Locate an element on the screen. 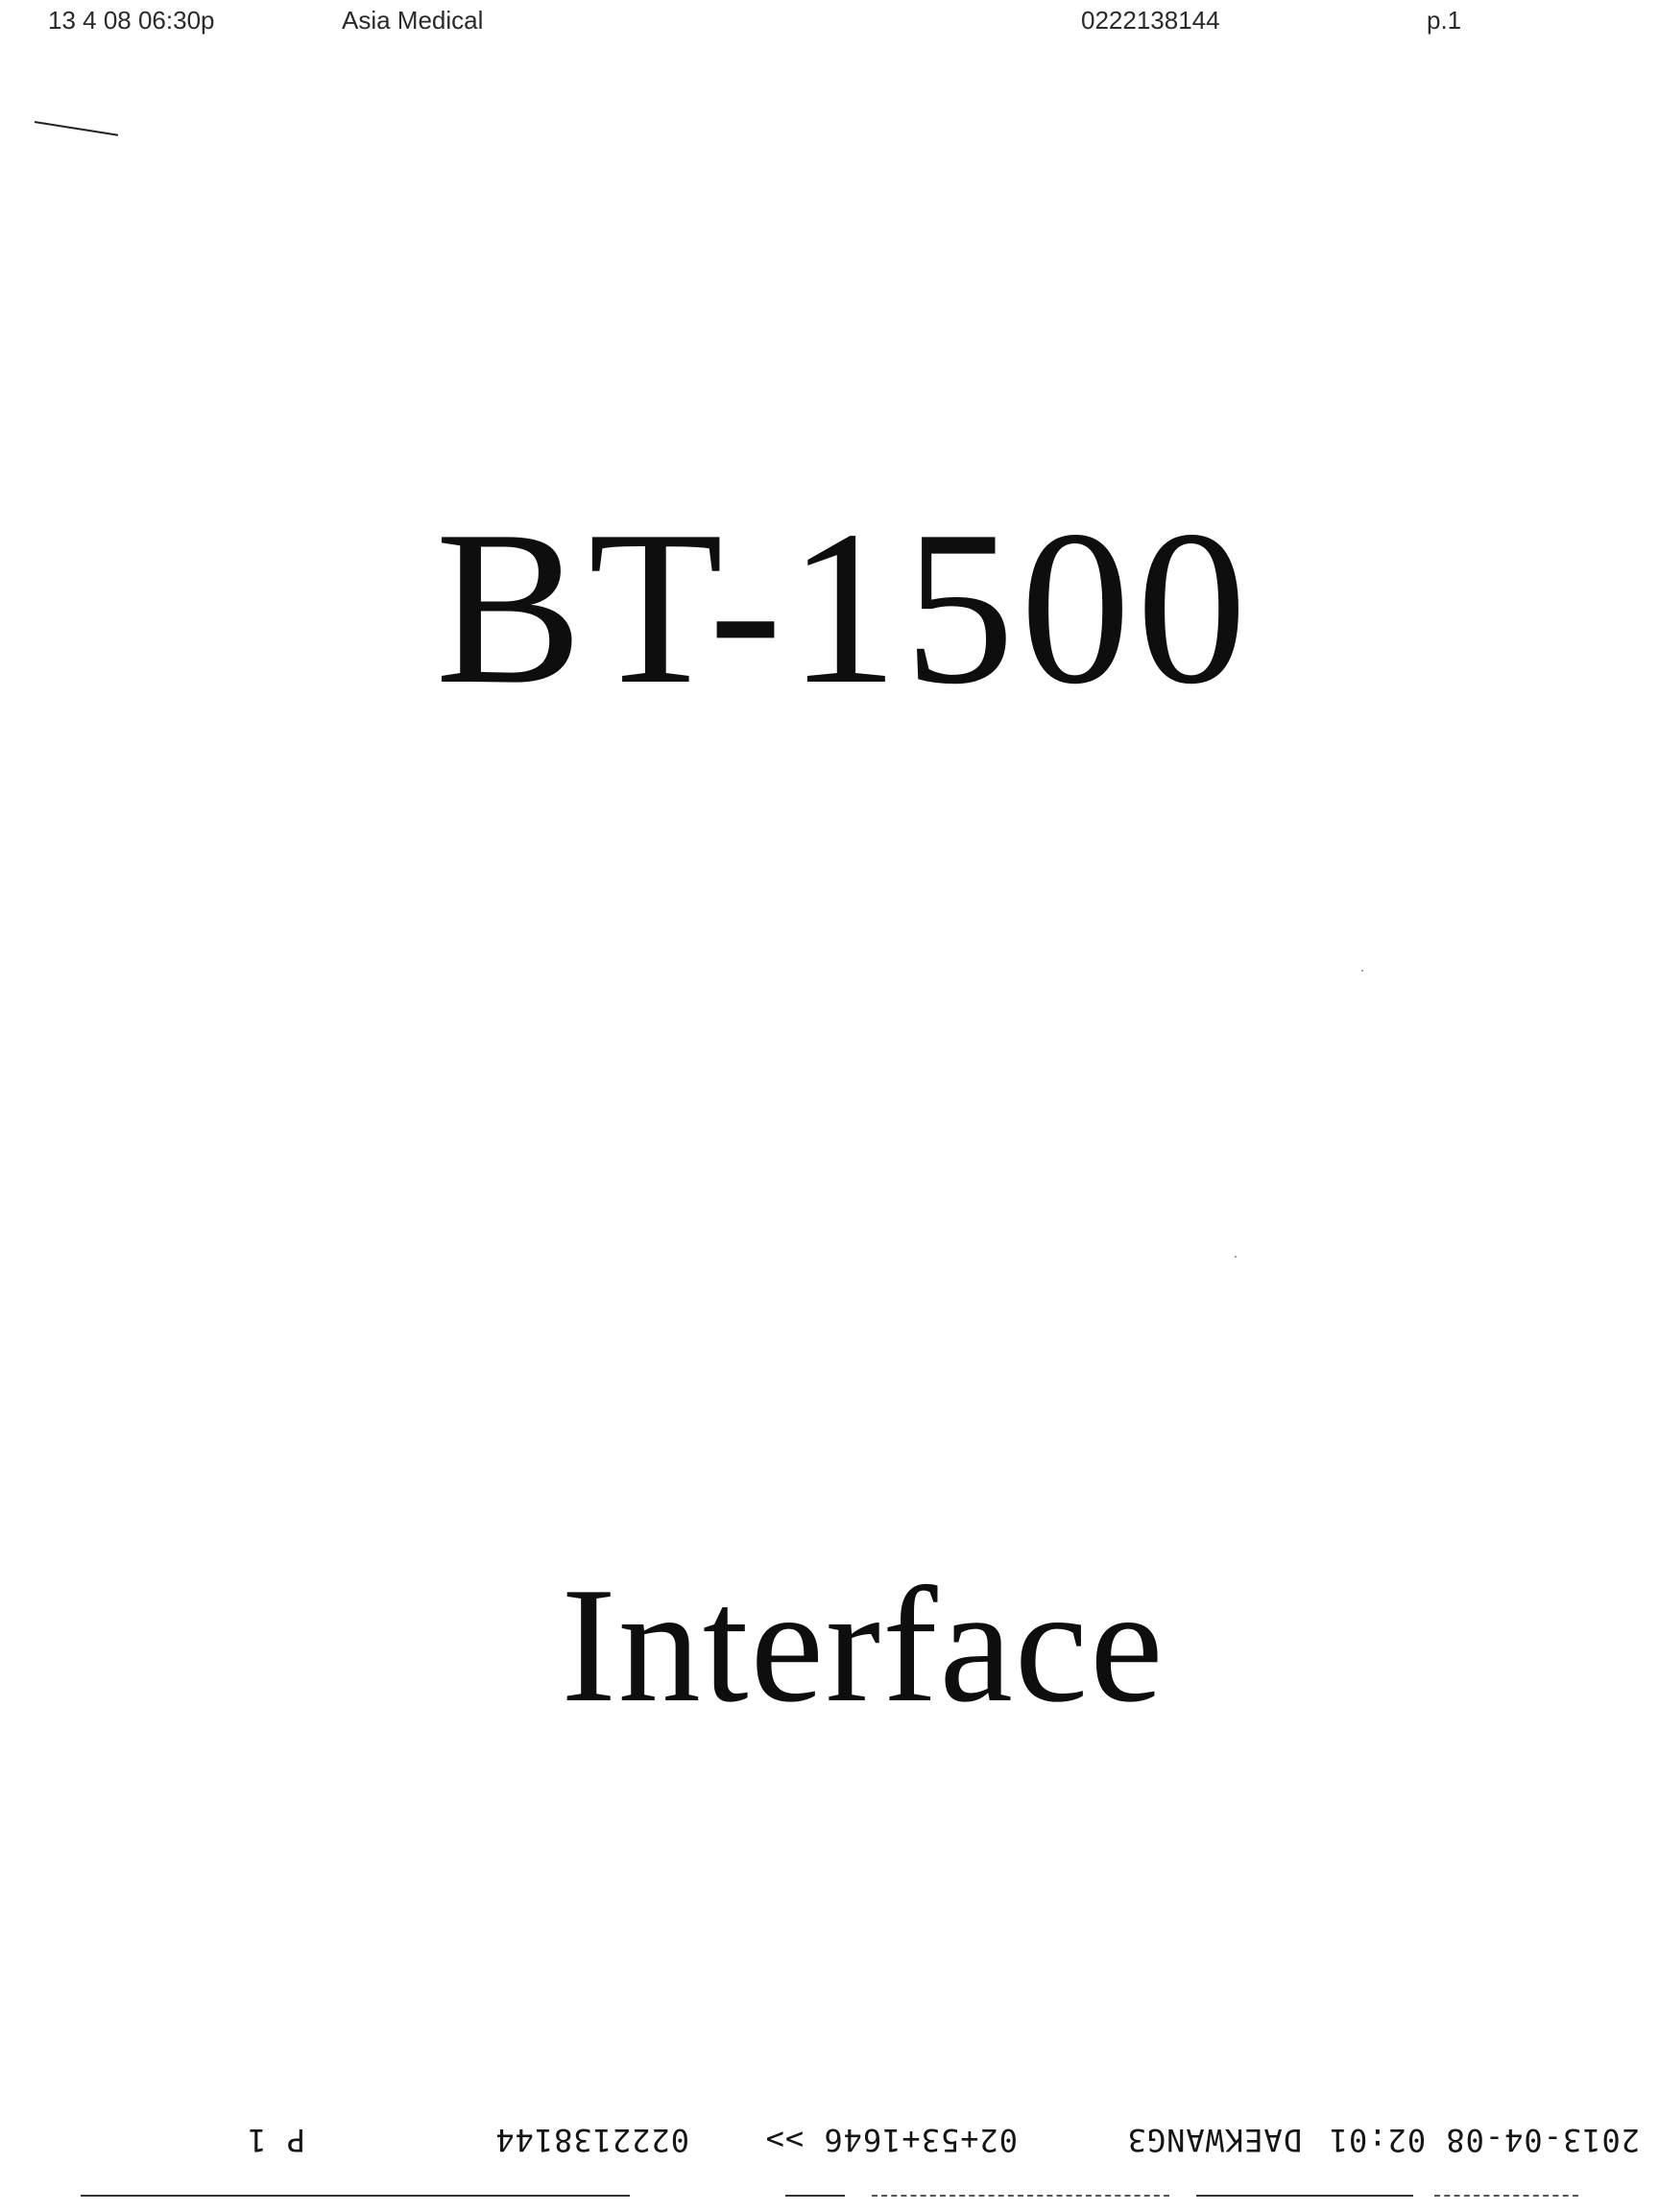  scan-artifact-stroke is located at coordinates (77, 128).